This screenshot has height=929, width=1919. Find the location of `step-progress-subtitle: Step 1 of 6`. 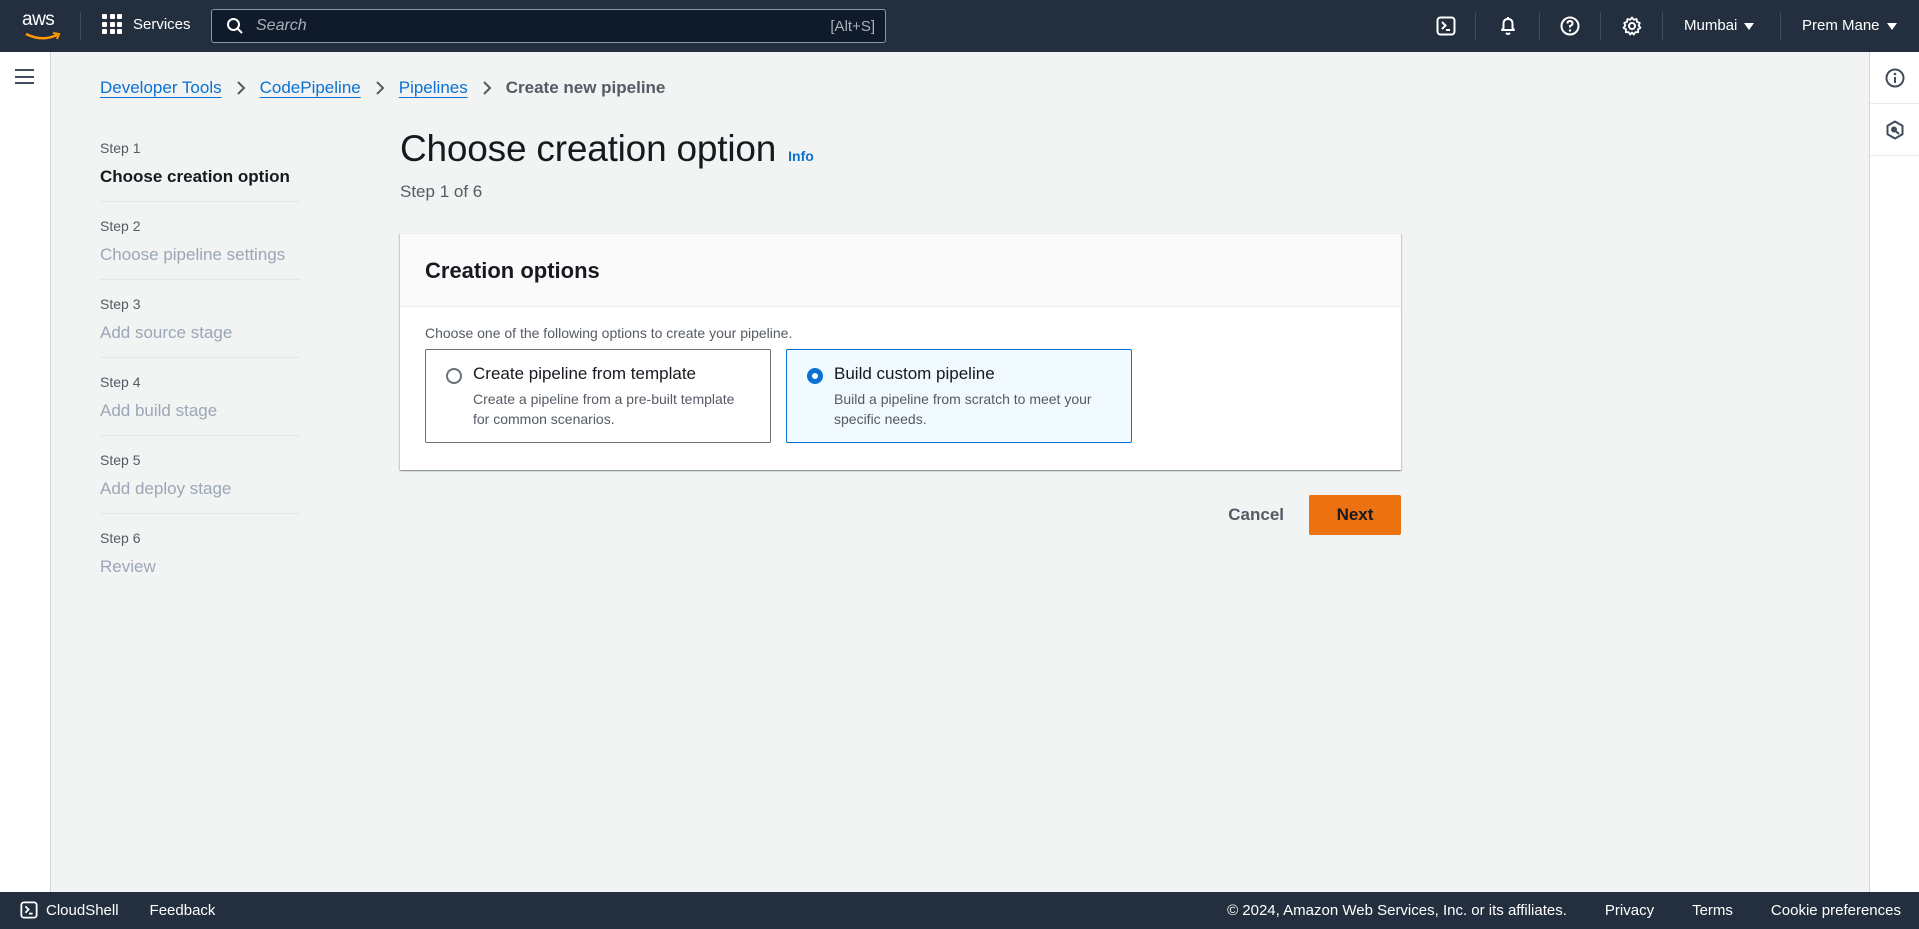

step-progress-subtitle: Step 1 of 6 is located at coordinates (441, 191).